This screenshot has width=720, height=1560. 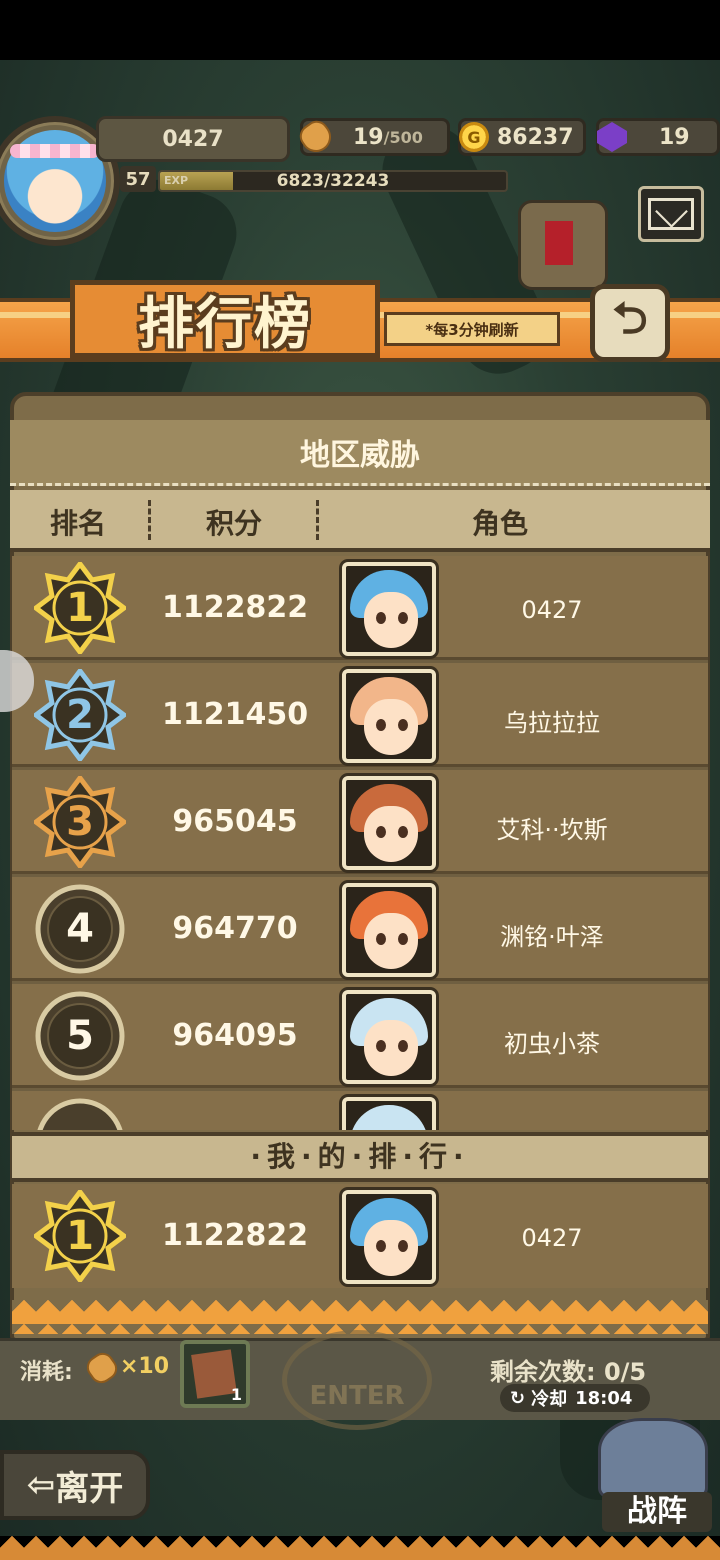 I want to click on rank-badge: 3, so click(x=80, y=822).